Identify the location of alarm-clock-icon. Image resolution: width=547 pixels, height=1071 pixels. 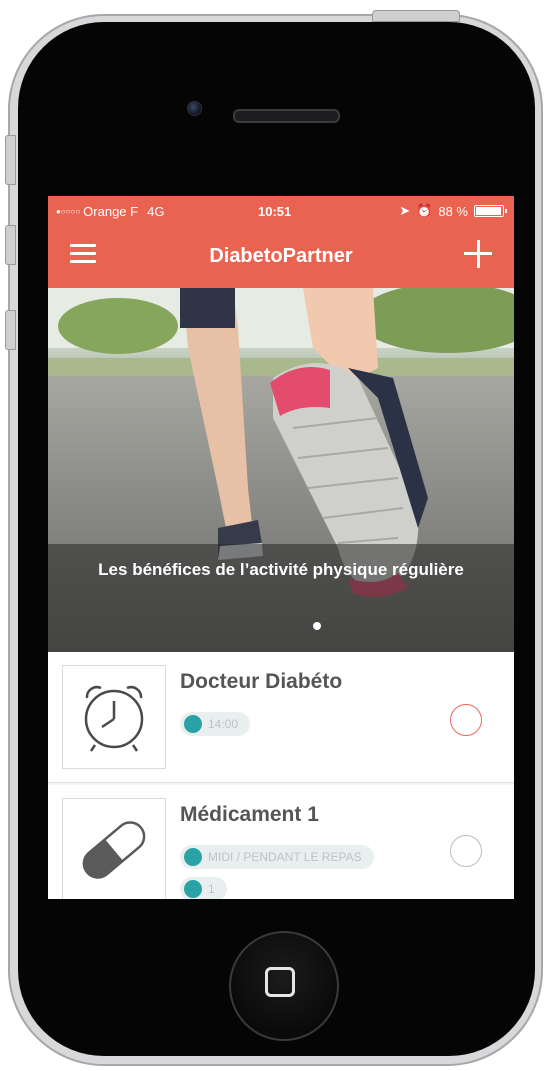
(114, 718).